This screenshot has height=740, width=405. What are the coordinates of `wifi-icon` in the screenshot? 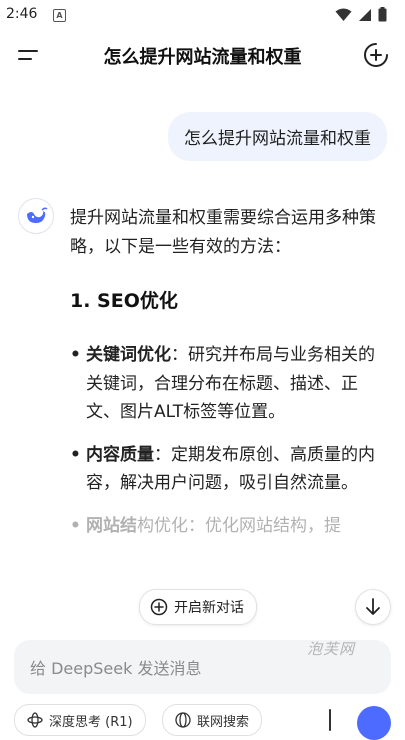 It's located at (343, 14).